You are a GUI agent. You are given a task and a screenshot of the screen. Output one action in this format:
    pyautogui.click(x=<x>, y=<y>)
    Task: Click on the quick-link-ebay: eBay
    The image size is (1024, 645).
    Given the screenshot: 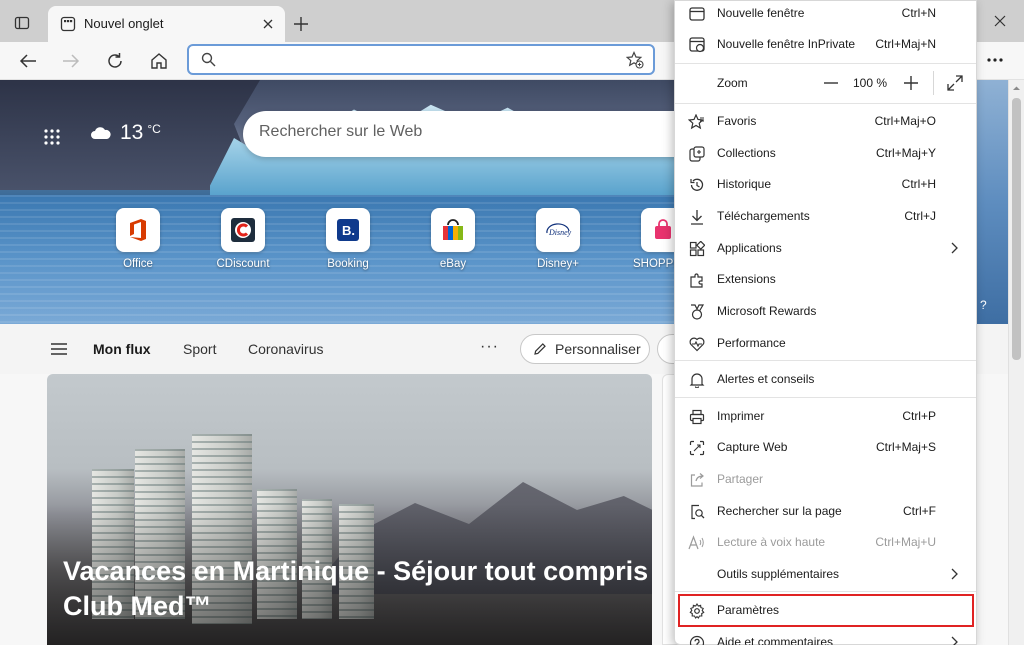 What is the action you would take?
    pyautogui.click(x=453, y=239)
    